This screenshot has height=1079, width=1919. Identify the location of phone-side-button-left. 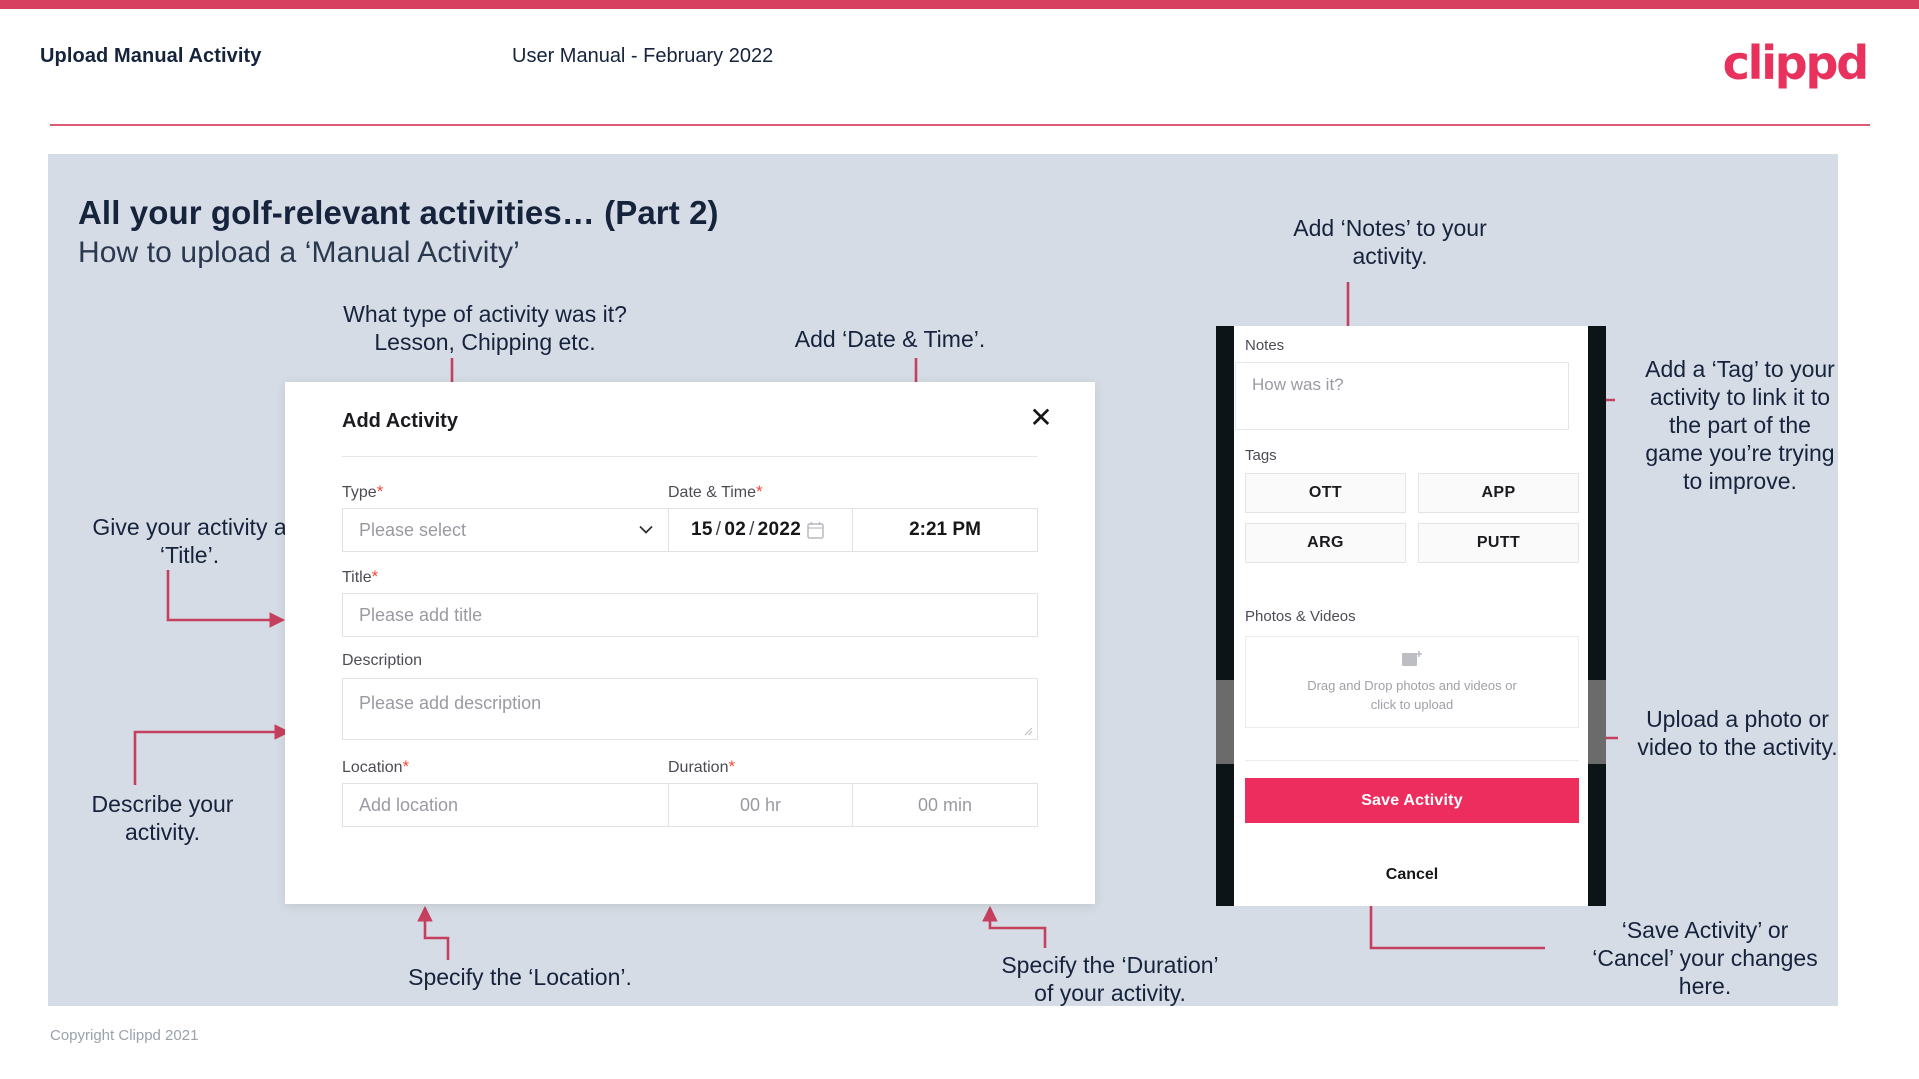
(1225, 722).